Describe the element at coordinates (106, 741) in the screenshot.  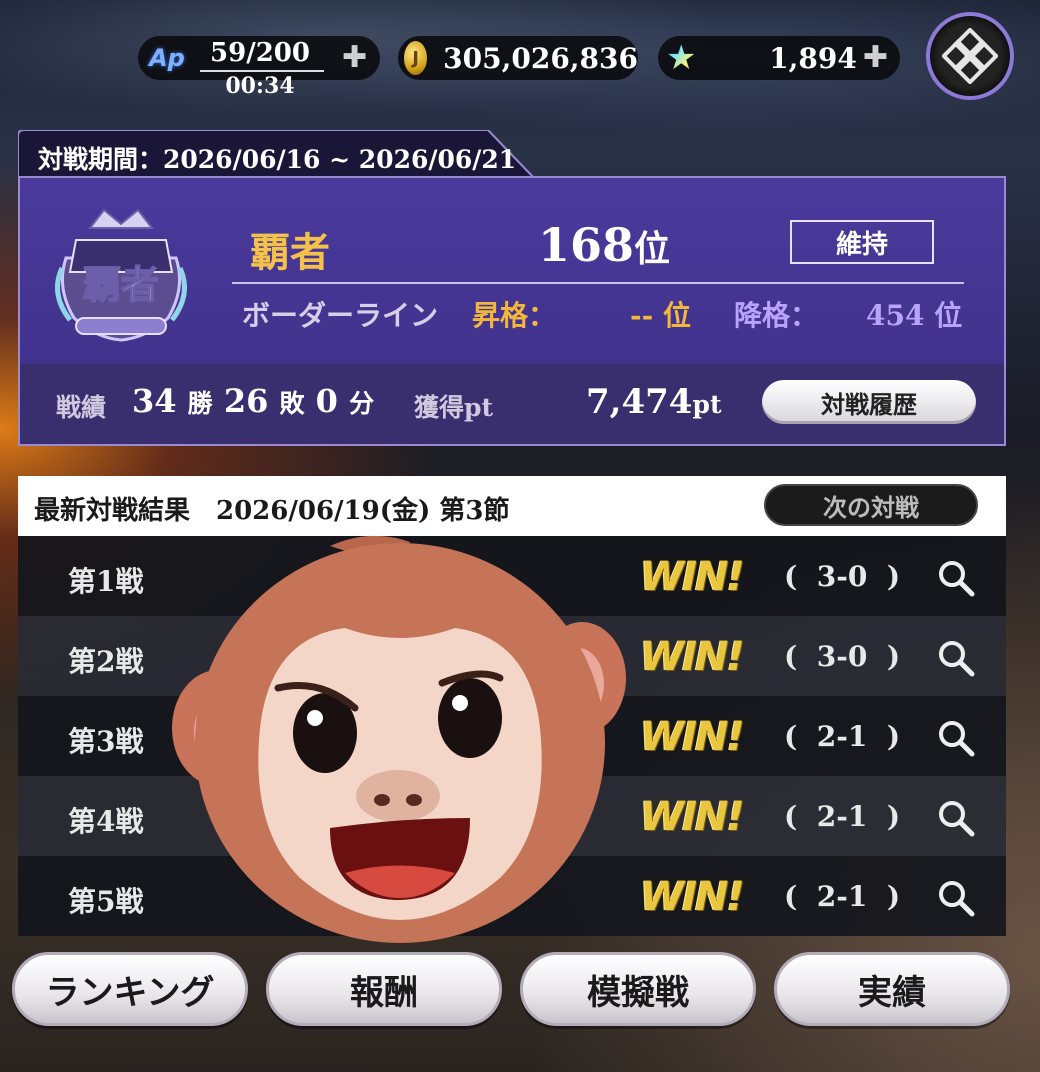
I see `battle-label: 第3戦` at that location.